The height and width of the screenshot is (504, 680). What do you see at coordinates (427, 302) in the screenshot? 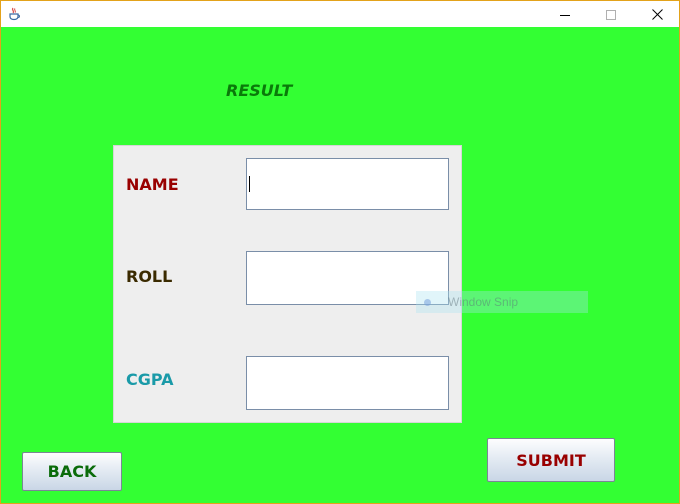
I see `snip-icon` at bounding box center [427, 302].